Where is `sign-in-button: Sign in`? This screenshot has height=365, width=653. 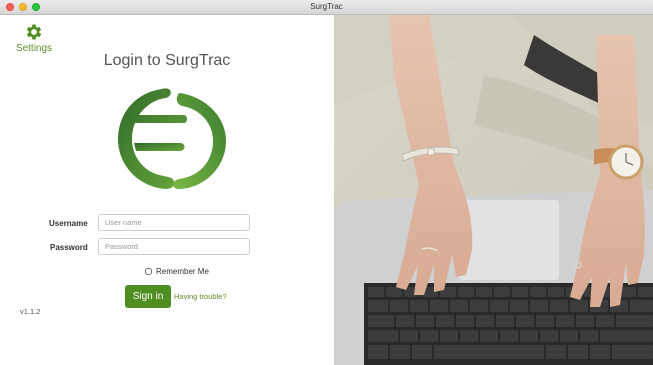 sign-in-button: Sign in is located at coordinates (148, 296).